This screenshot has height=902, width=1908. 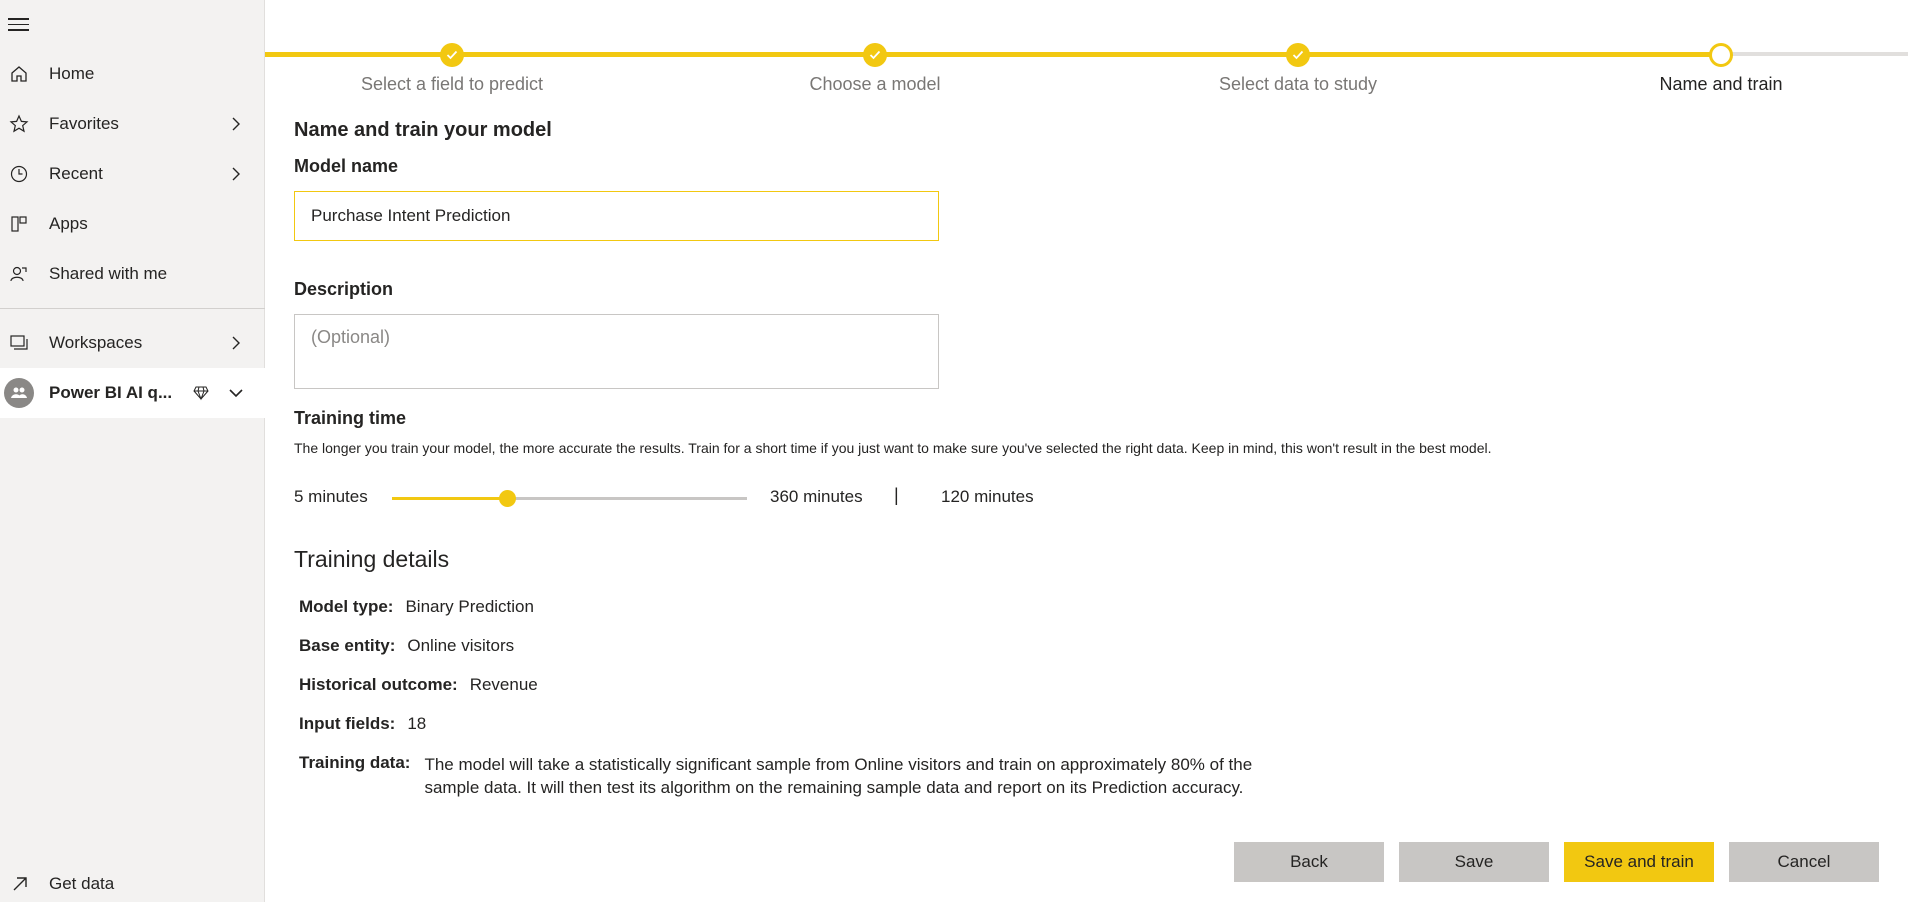 What do you see at coordinates (346, 606) in the screenshot?
I see `detail-key: Model type:` at bounding box center [346, 606].